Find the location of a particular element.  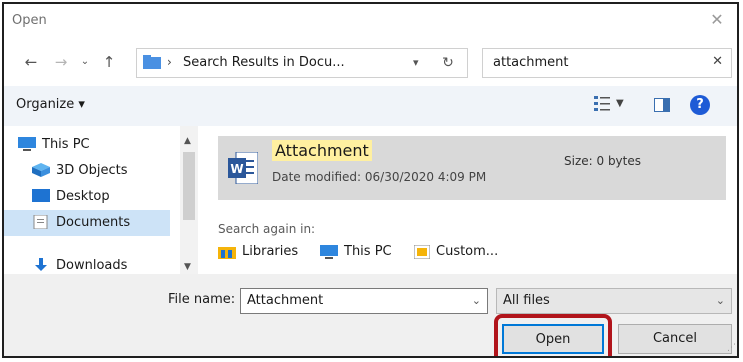

search-input: attachment is located at coordinates (531, 62).